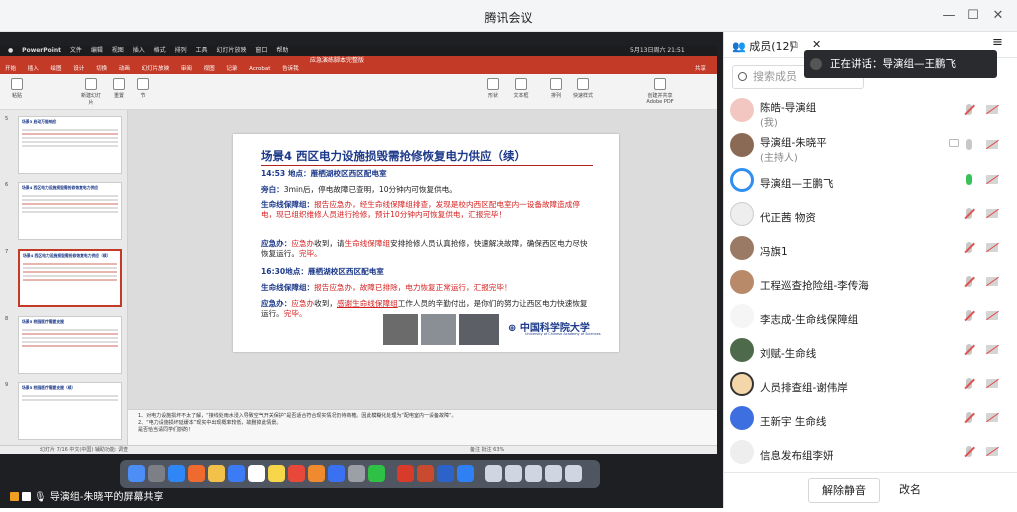 Image resolution: width=1017 pixels, height=512 pixels. What do you see at coordinates (583, 88) in the screenshot?
I see `quick-style-button: 快速样式` at bounding box center [583, 88].